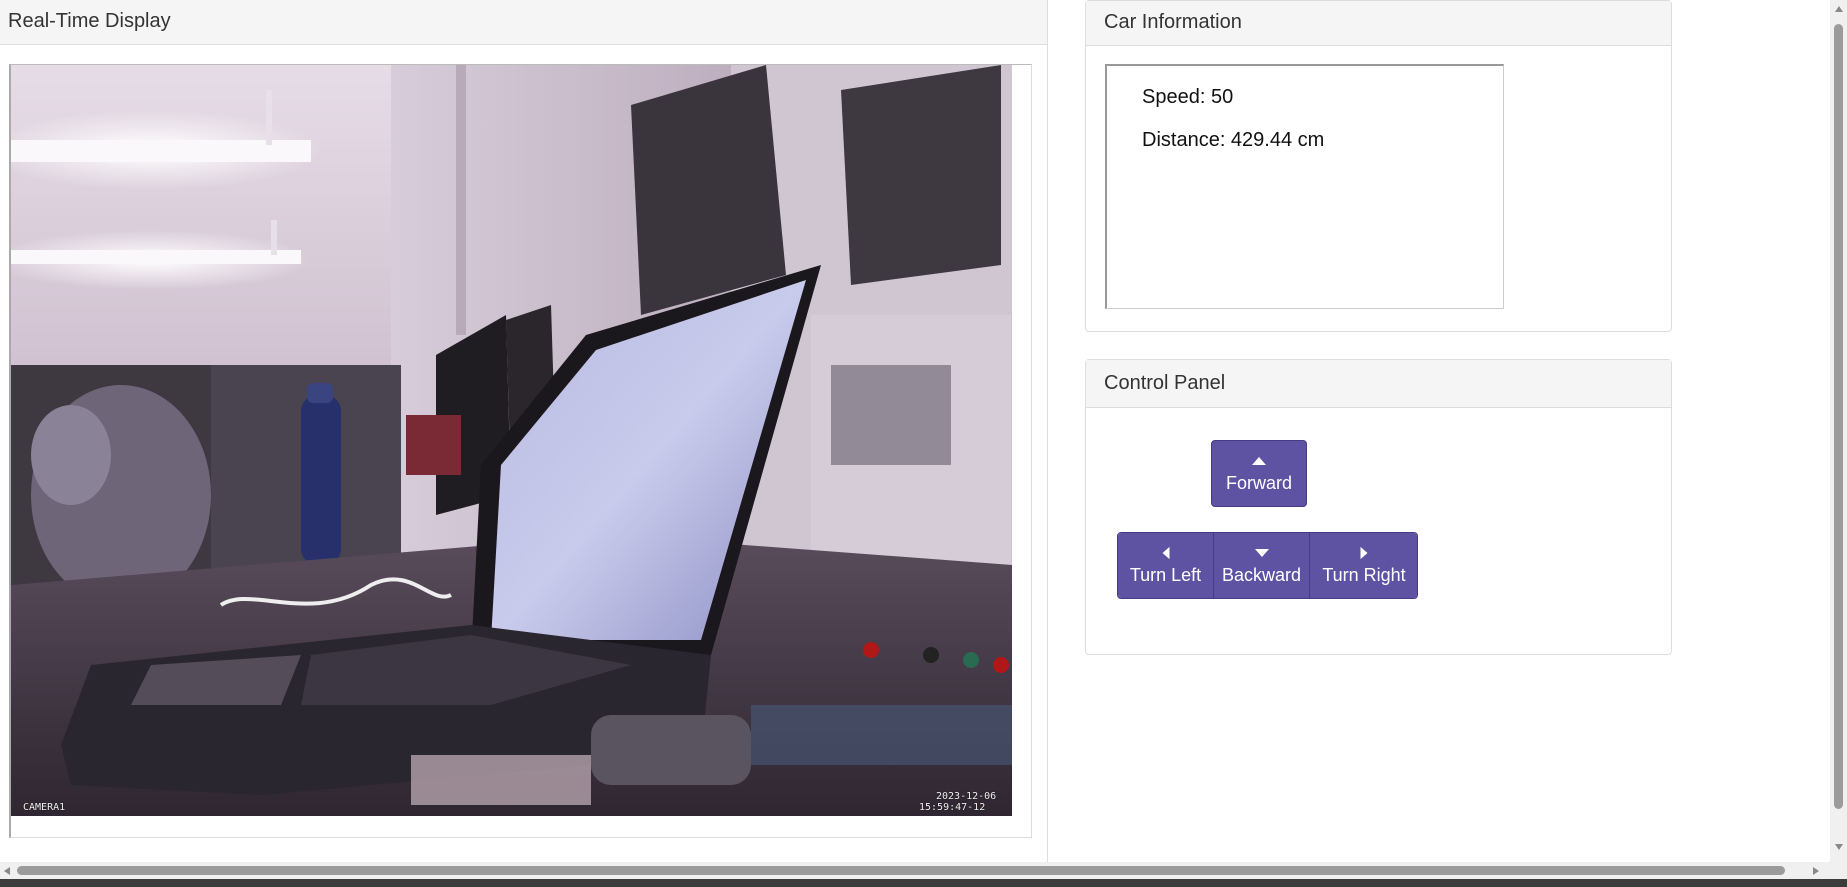 The image size is (1847, 887). I want to click on camera-label-overlay: CAMERA1, so click(44, 807).